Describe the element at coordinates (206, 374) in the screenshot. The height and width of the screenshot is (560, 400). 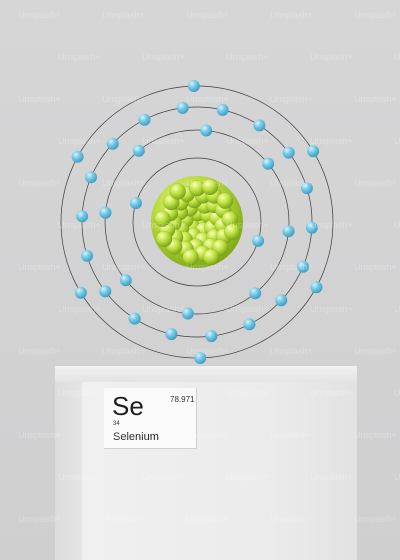
I see `plinth-top` at that location.